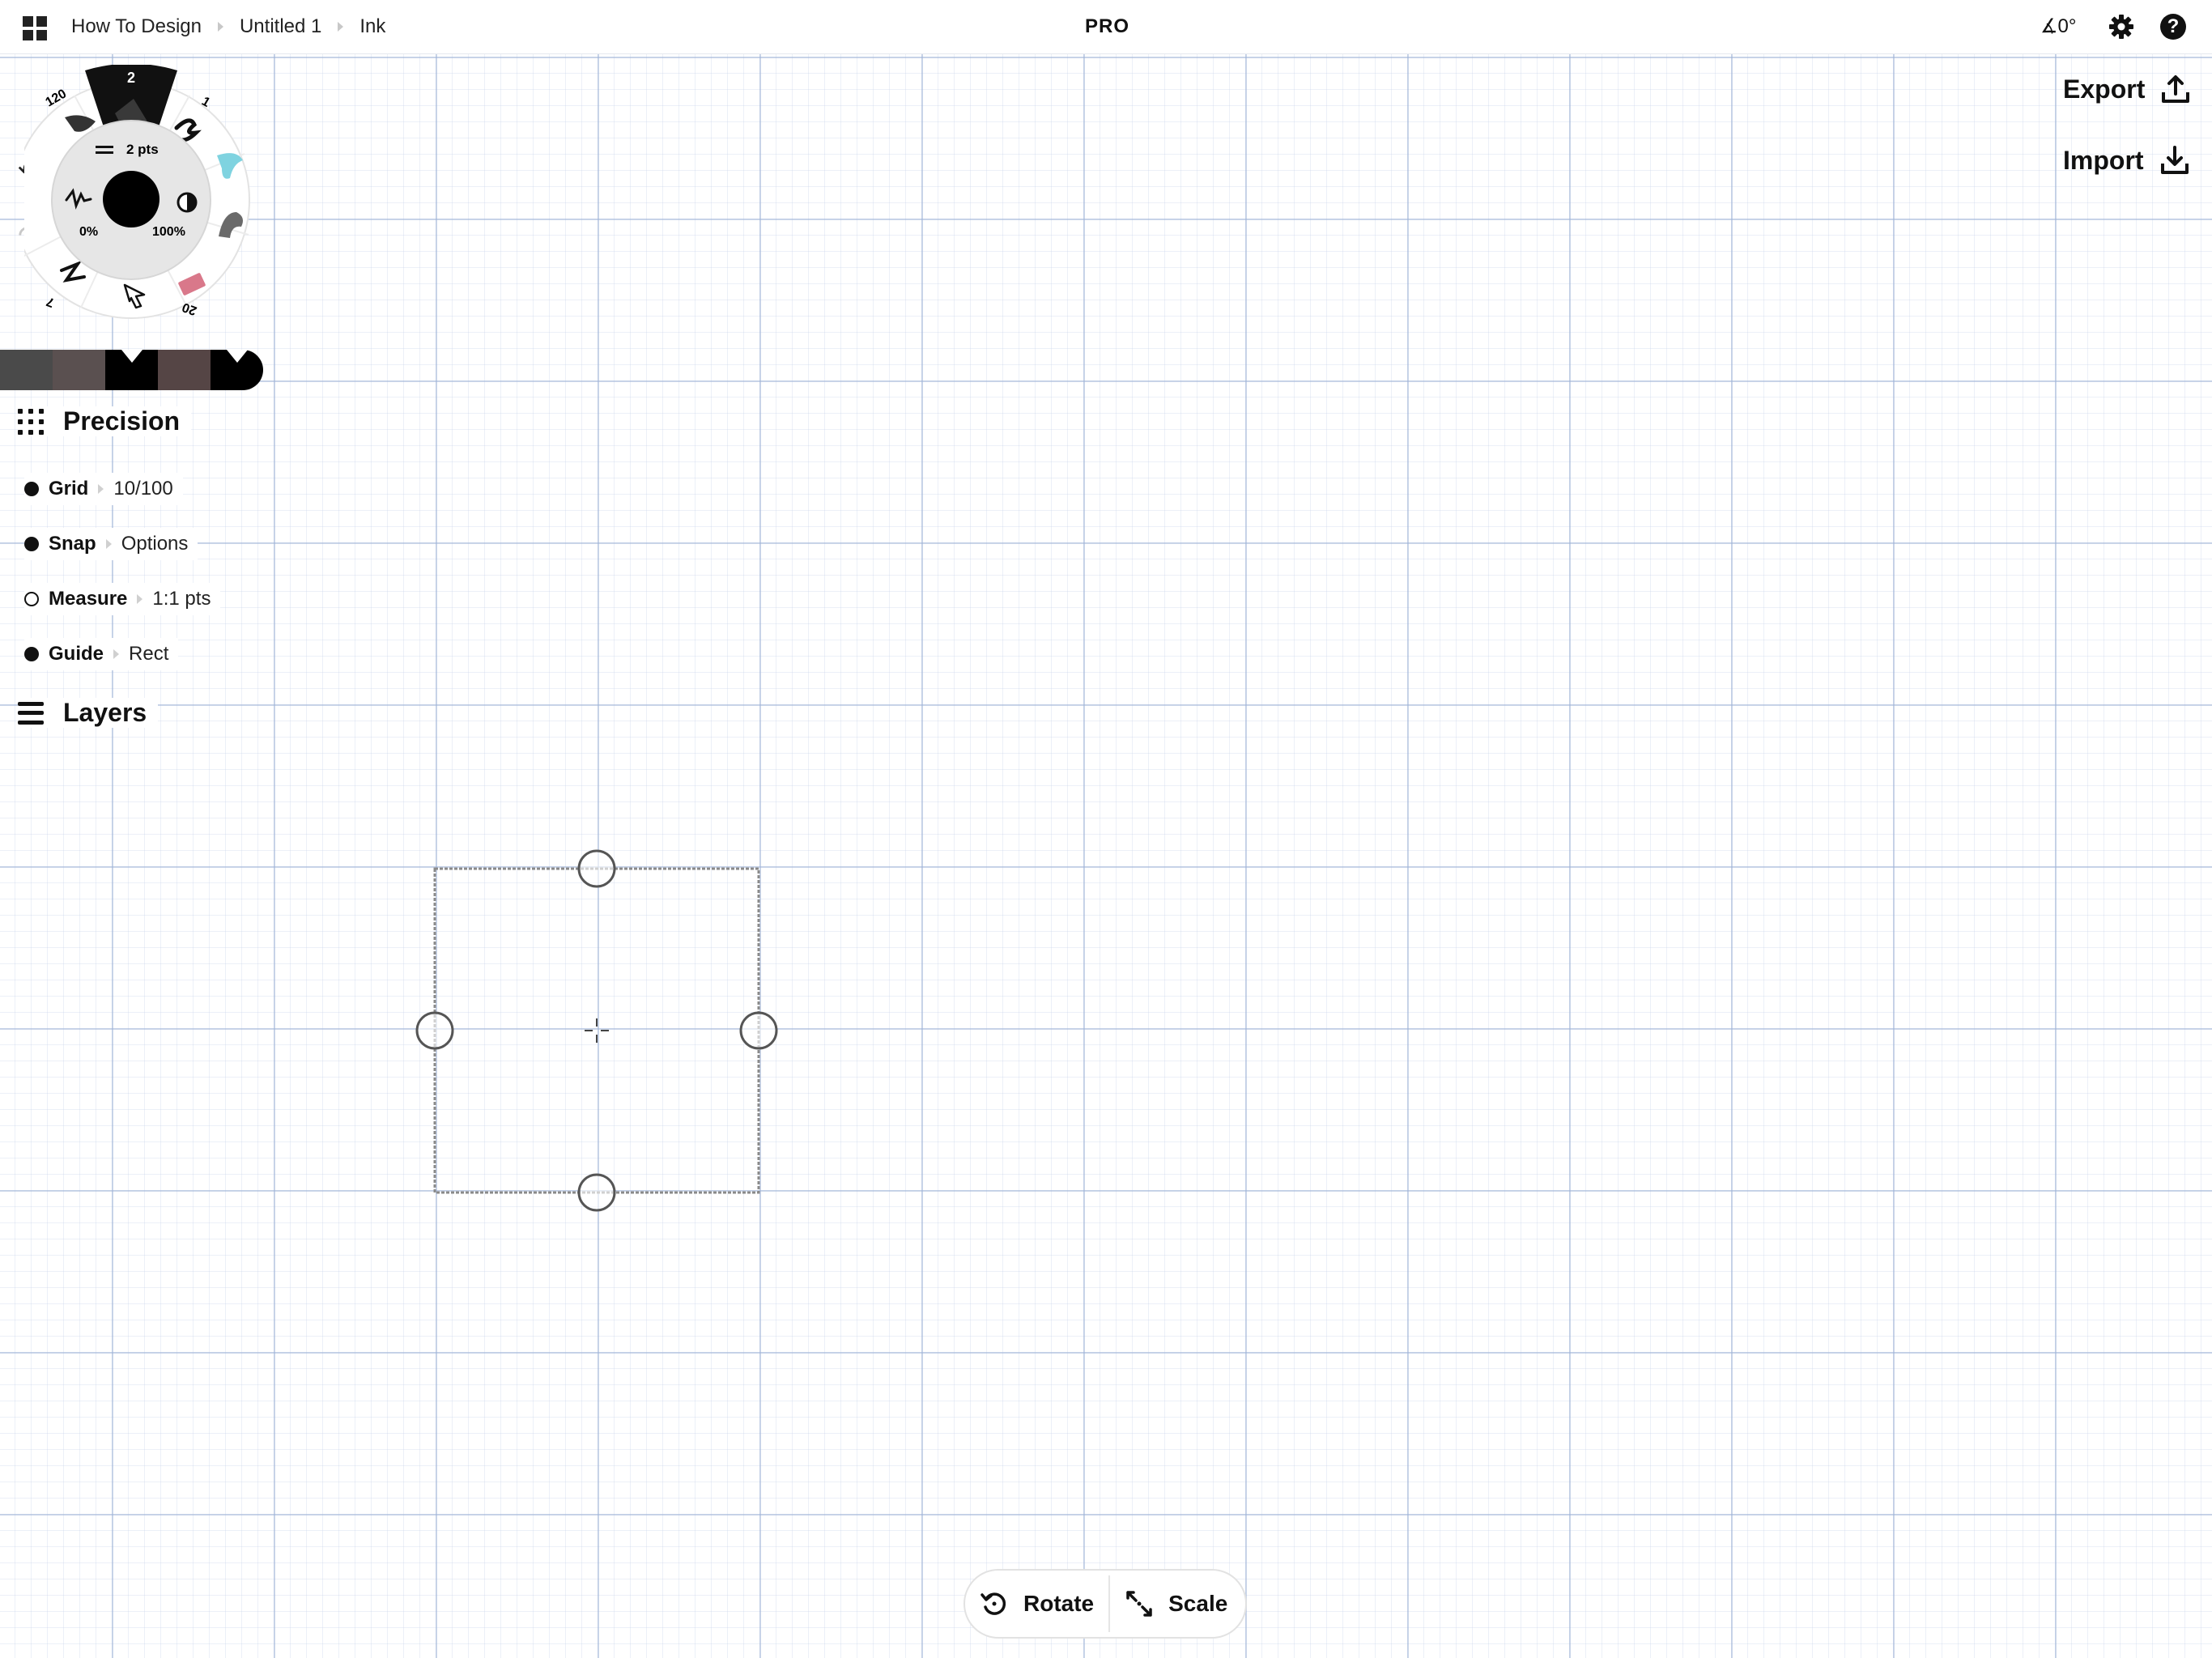  Describe the element at coordinates (2103, 160) in the screenshot. I see `import-label: Import` at that location.